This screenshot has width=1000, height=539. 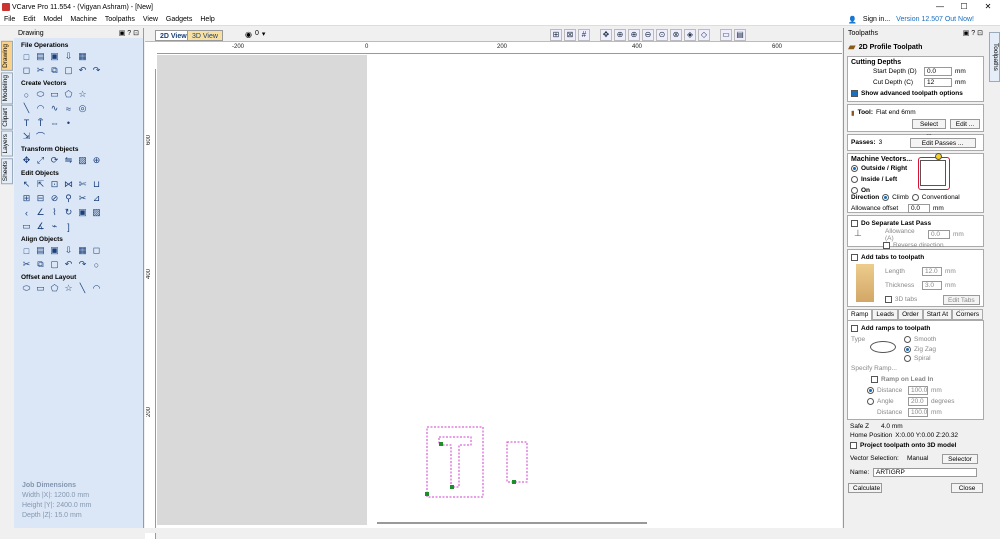 I want to click on align-center-icon: ⊕, so click(x=96, y=160).